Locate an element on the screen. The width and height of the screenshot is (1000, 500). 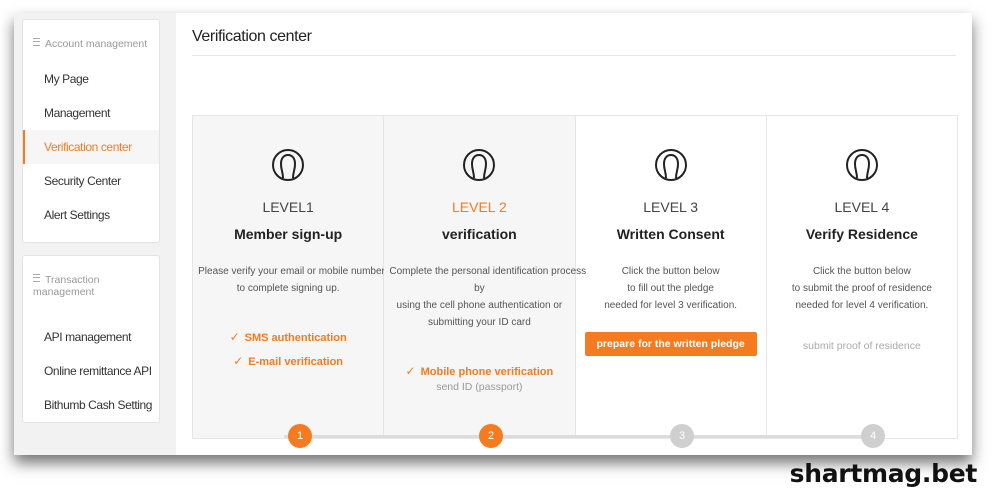
level-label: LEVEL 2 is located at coordinates (479, 207).